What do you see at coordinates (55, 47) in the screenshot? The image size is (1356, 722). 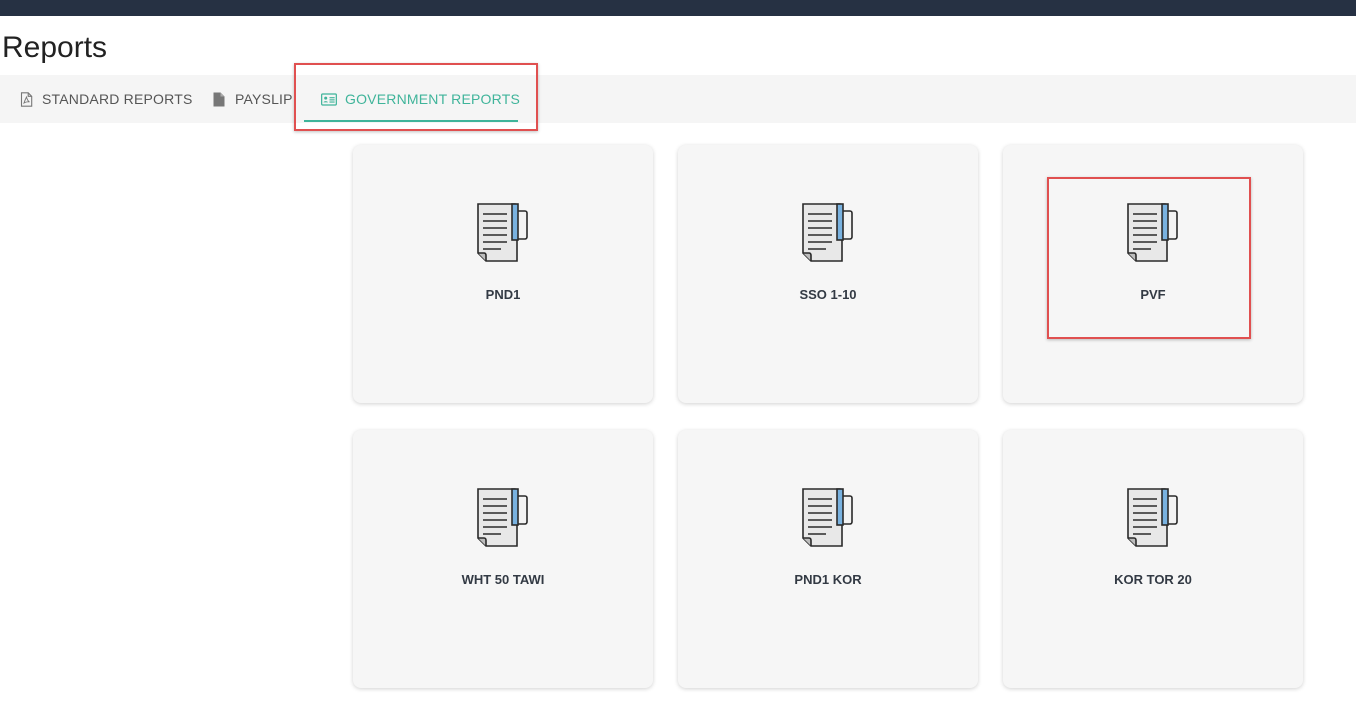 I see `page-title: Reports` at bounding box center [55, 47].